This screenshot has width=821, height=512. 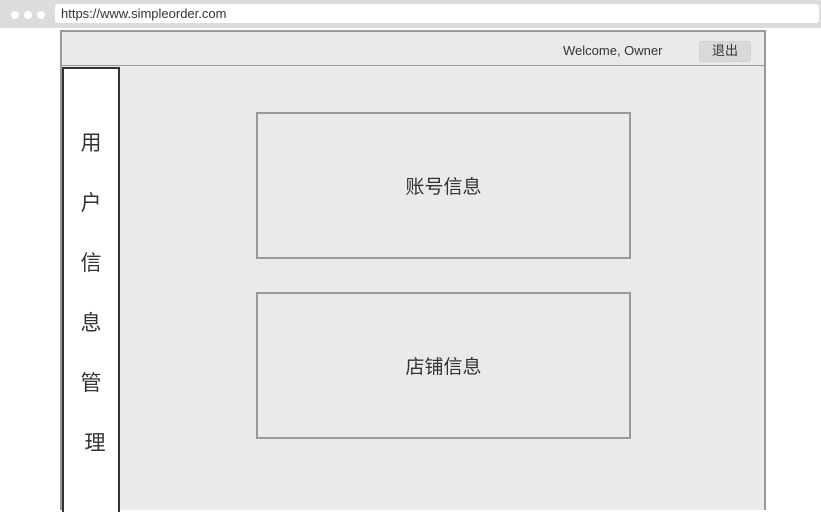 I want to click on address-bar: https://www.simpleorder.com, so click(x=437, y=13).